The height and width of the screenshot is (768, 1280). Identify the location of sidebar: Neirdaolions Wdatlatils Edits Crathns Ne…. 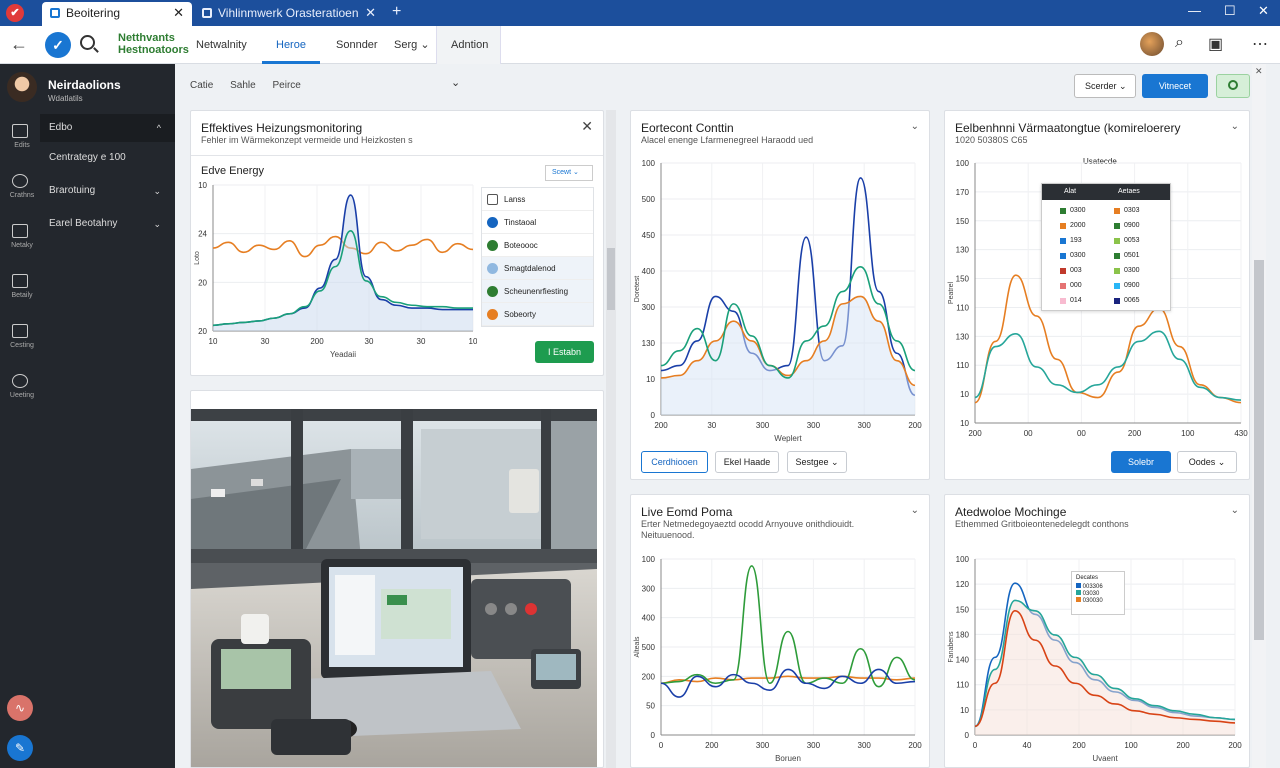
(87, 416).